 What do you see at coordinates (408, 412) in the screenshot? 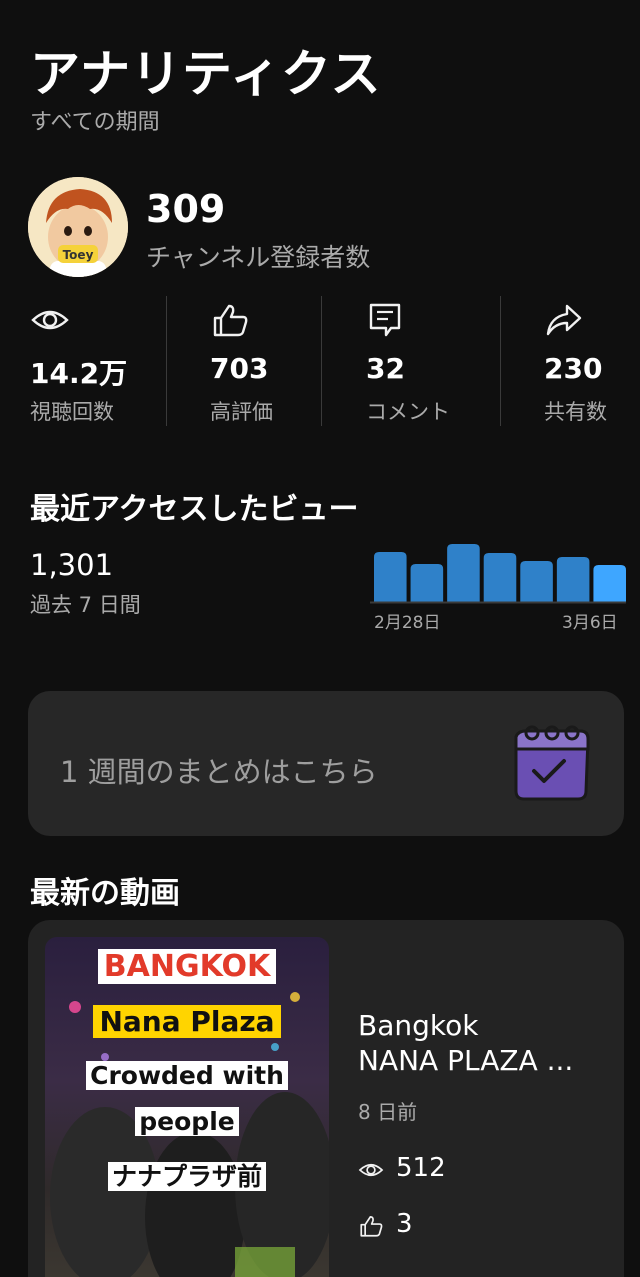
I see `stat-label: コメント` at bounding box center [408, 412].